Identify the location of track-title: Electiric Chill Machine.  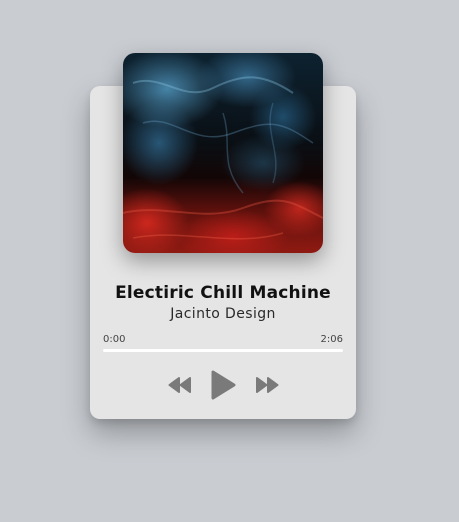
(223, 293).